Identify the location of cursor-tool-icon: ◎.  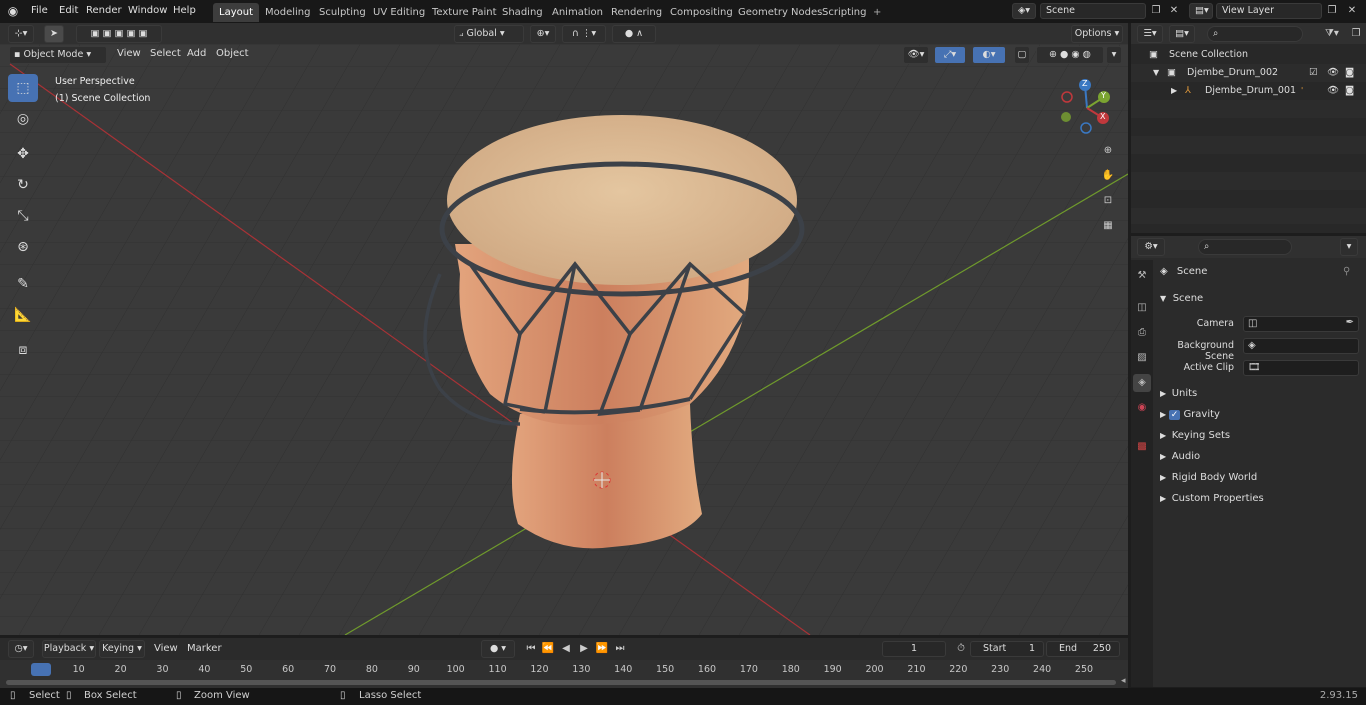
(23, 119).